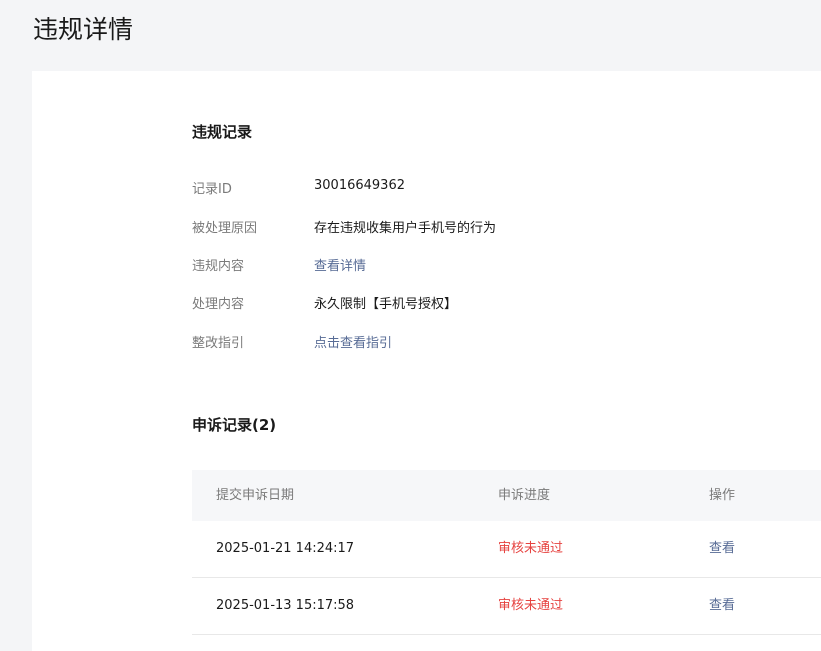 This screenshot has width=821, height=651. Describe the element at coordinates (492, 189) in the screenshot. I see `field-record-id: 记录ID 30016649362` at that location.